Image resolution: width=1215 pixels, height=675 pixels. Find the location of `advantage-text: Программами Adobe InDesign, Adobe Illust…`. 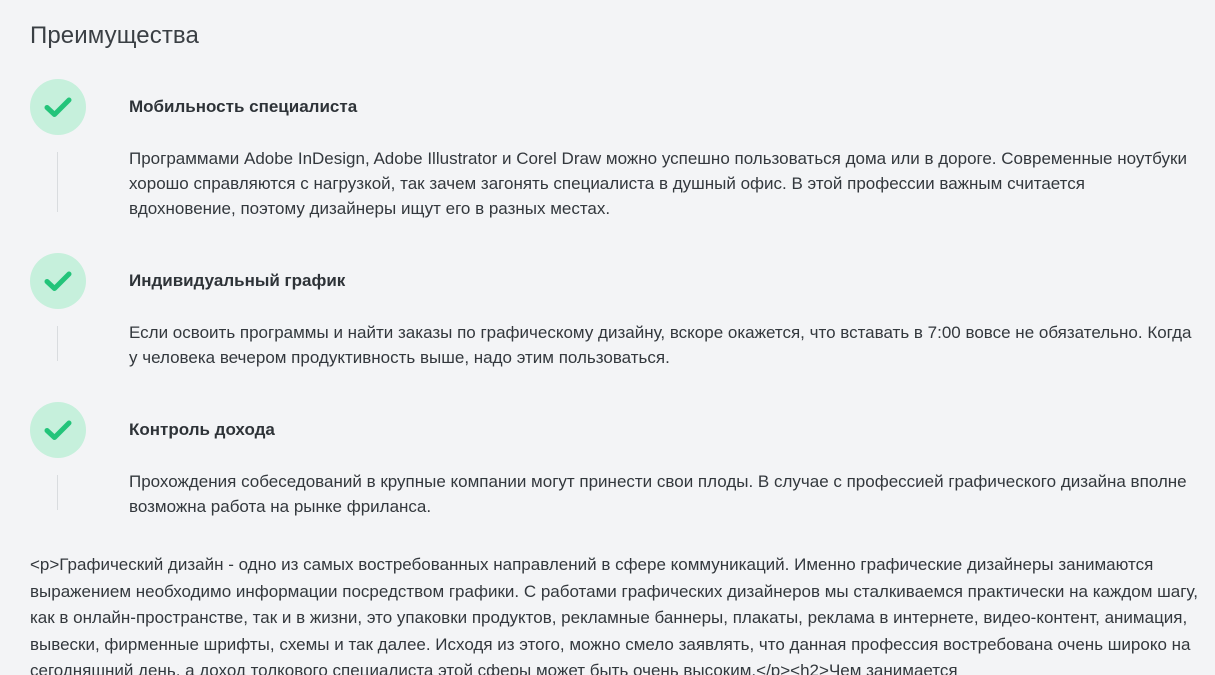

advantage-text: Программами Adobe InDesign, Adobe Illust… is located at coordinates (658, 183).